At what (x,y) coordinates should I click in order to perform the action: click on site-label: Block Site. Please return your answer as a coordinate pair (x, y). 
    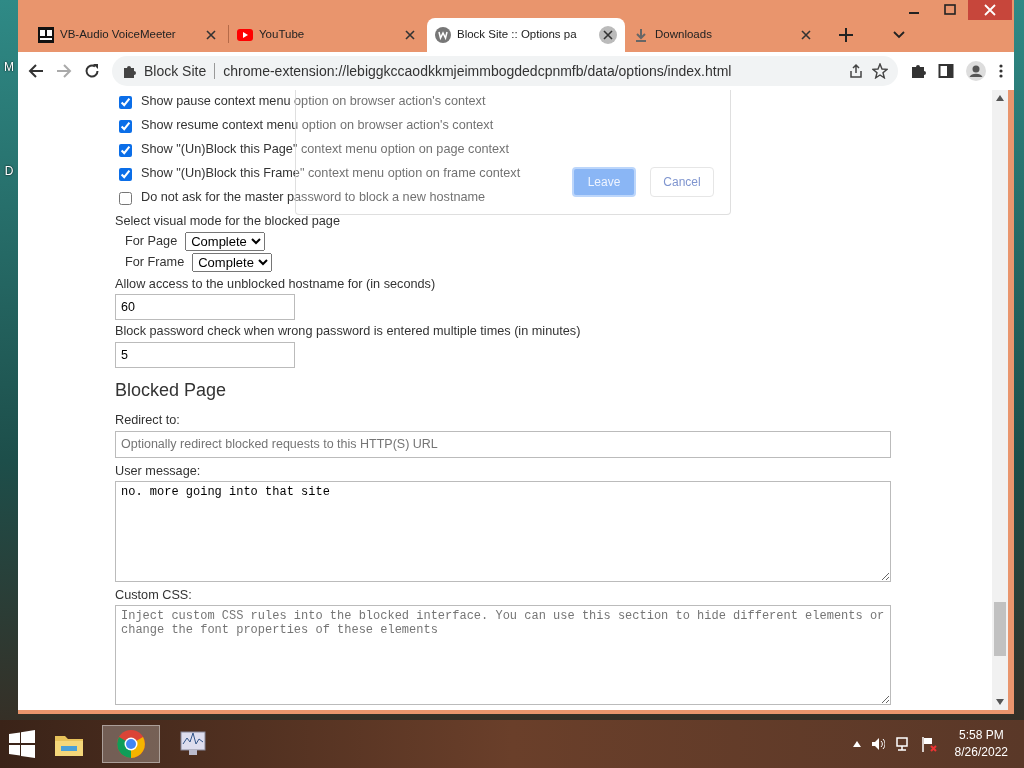
    Looking at the image, I should click on (175, 71).